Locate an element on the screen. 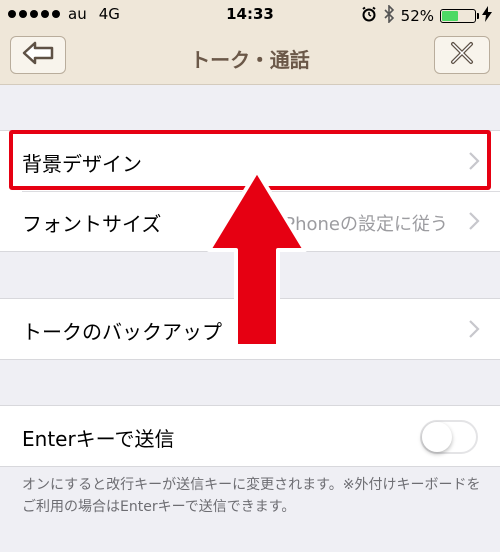 The image size is (500, 552). enter-send-toggle is located at coordinates (449, 437).